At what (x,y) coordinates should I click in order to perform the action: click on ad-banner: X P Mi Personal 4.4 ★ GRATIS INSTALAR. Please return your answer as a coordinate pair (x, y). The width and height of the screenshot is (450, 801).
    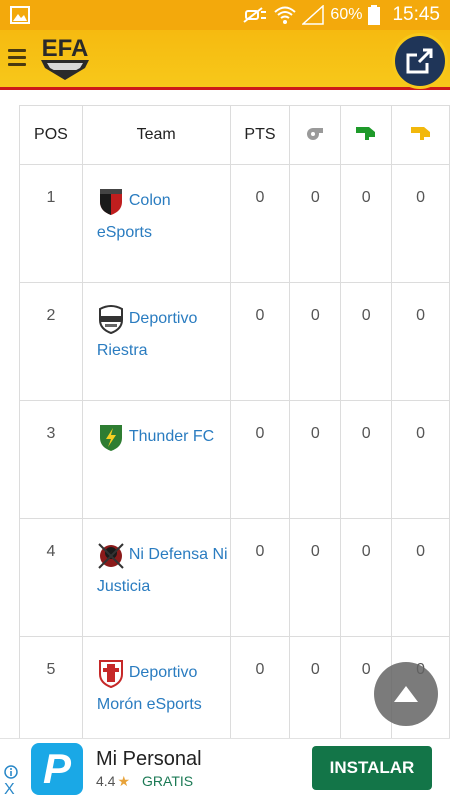
    Looking at the image, I should click on (225, 769).